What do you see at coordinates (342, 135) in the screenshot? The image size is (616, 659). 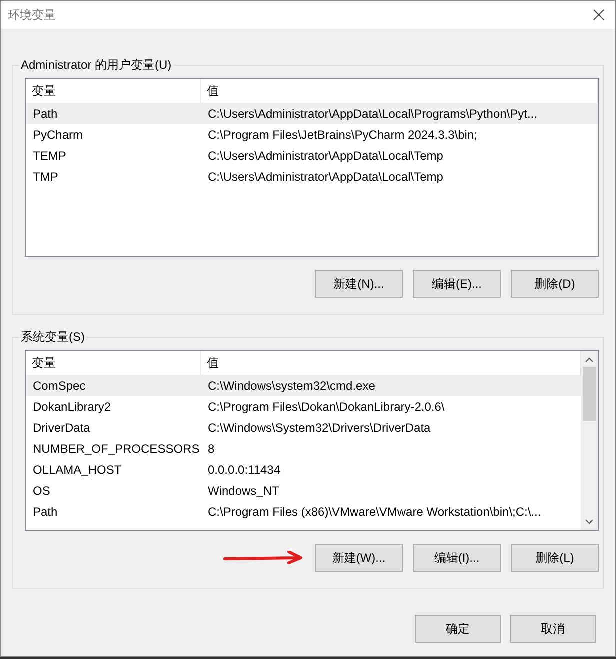 I see `variable-value: C:\Program Files\JetBrains\PyCharm 2024.3.3\bin;` at bounding box center [342, 135].